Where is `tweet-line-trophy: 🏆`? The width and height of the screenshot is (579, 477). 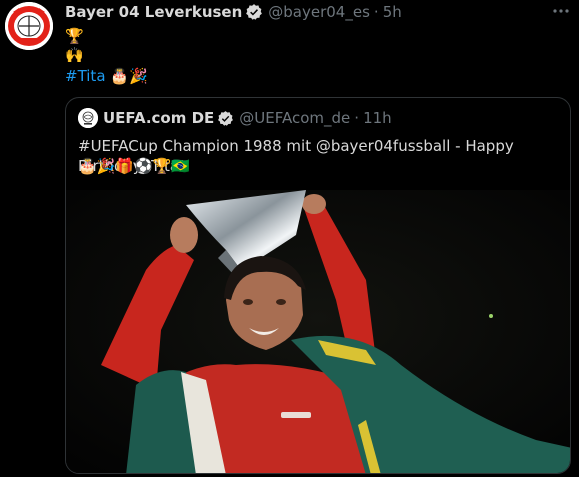
tweet-line-trophy: 🏆 is located at coordinates (74, 36).